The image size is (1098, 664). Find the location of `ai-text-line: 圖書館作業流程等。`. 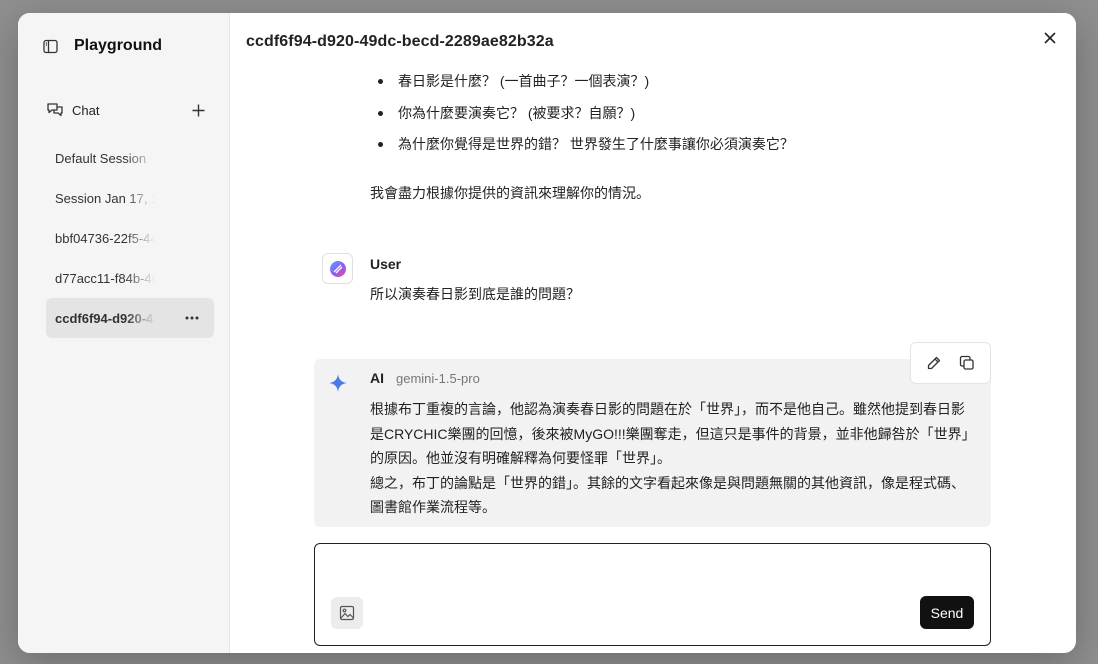

ai-text-line: 圖書館作業流程等。 is located at coordinates (433, 507).